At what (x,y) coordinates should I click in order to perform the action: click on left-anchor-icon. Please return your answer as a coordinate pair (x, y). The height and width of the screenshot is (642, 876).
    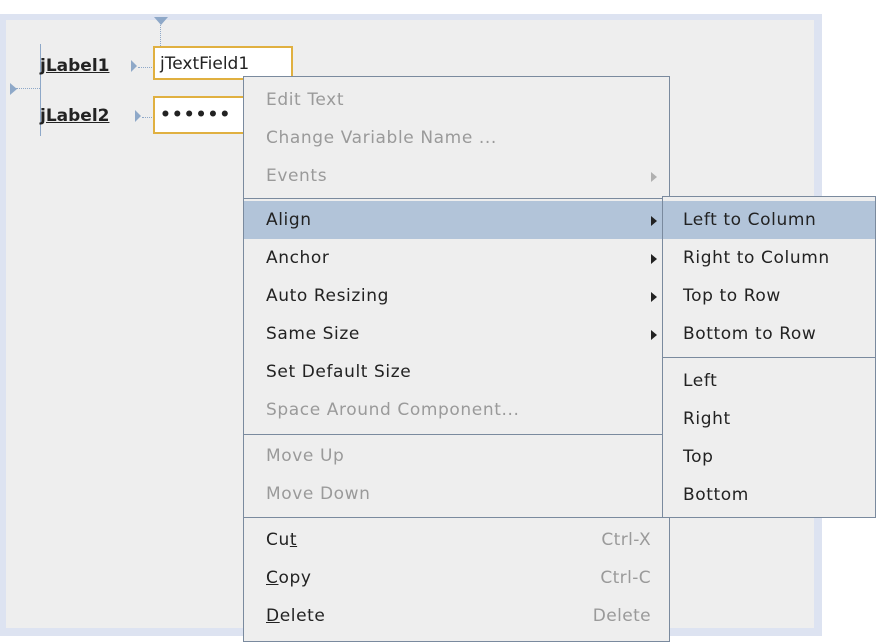
    Looking at the image, I should click on (13, 89).